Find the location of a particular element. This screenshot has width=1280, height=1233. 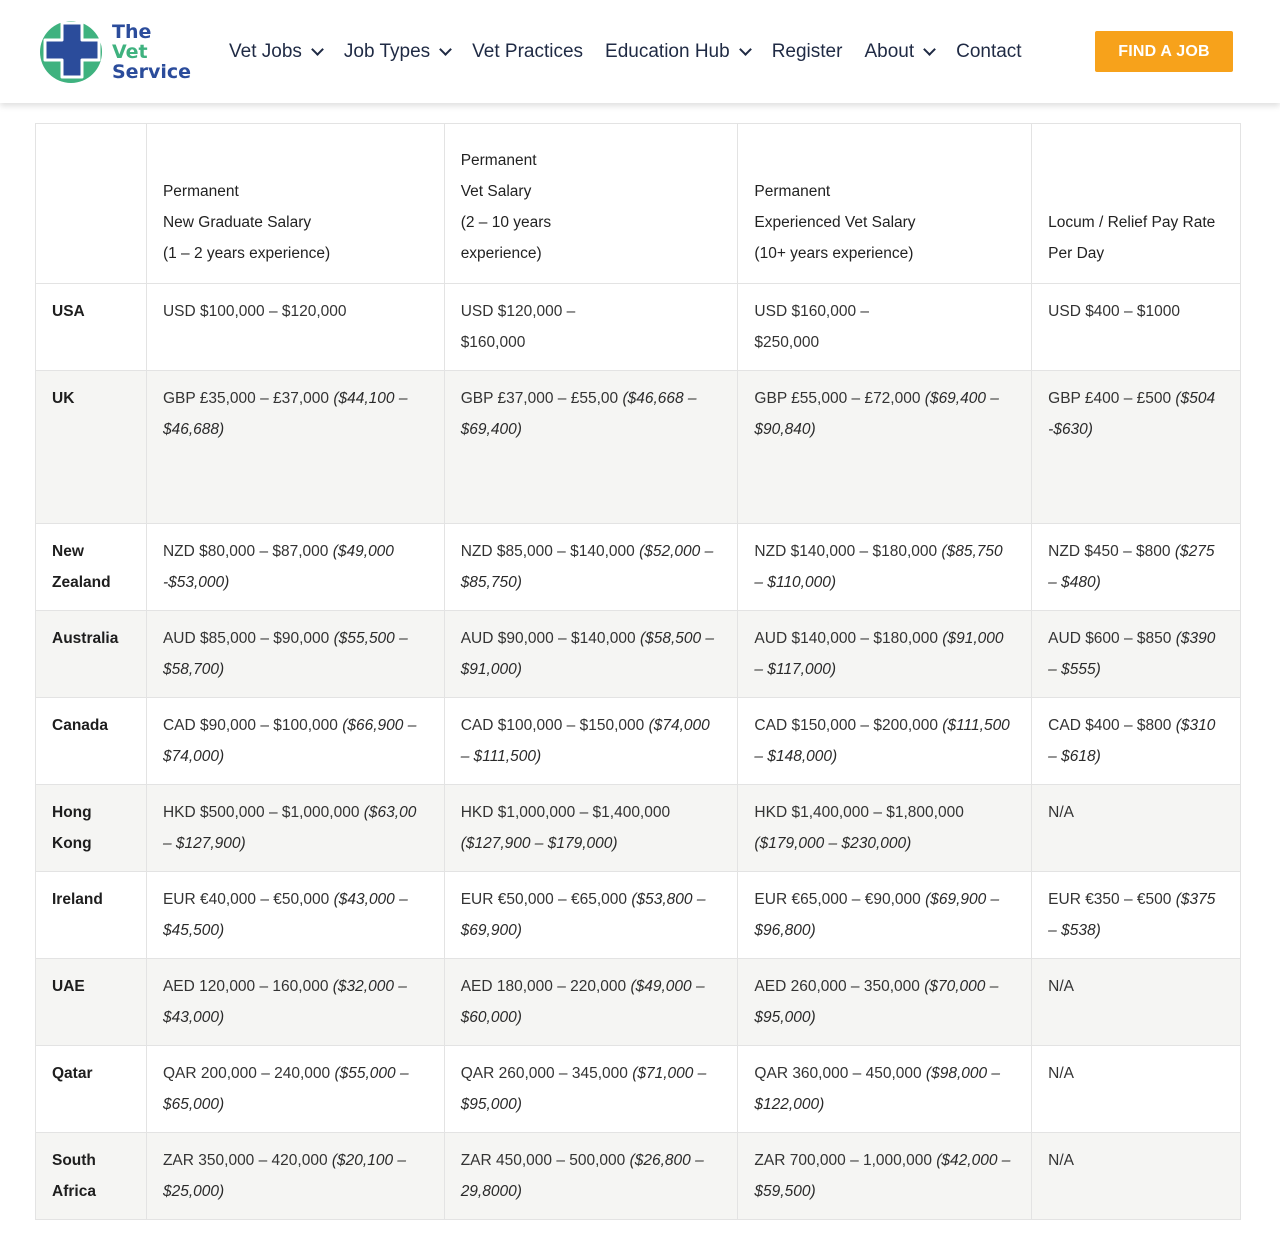

country-name: Australia is located at coordinates (91, 632).